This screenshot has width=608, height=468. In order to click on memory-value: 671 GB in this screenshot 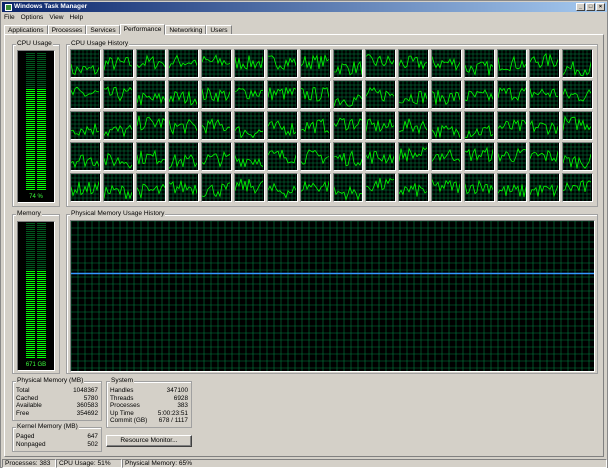, I will do `click(36, 365)`.